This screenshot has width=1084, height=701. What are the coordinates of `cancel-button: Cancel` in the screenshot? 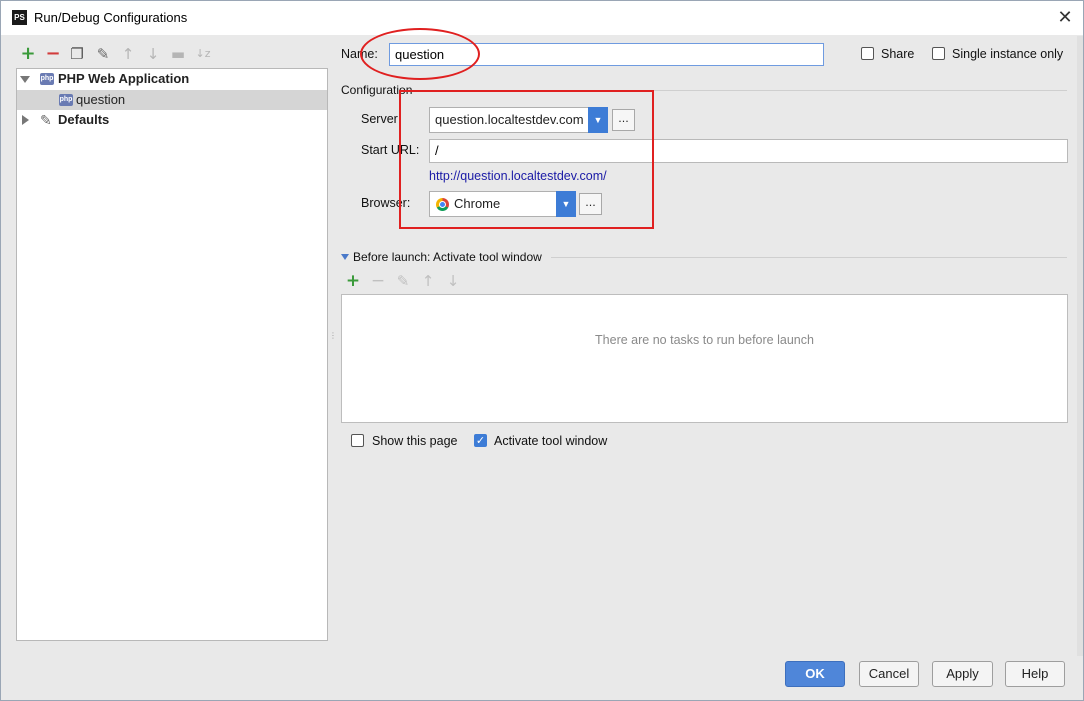 It's located at (889, 674).